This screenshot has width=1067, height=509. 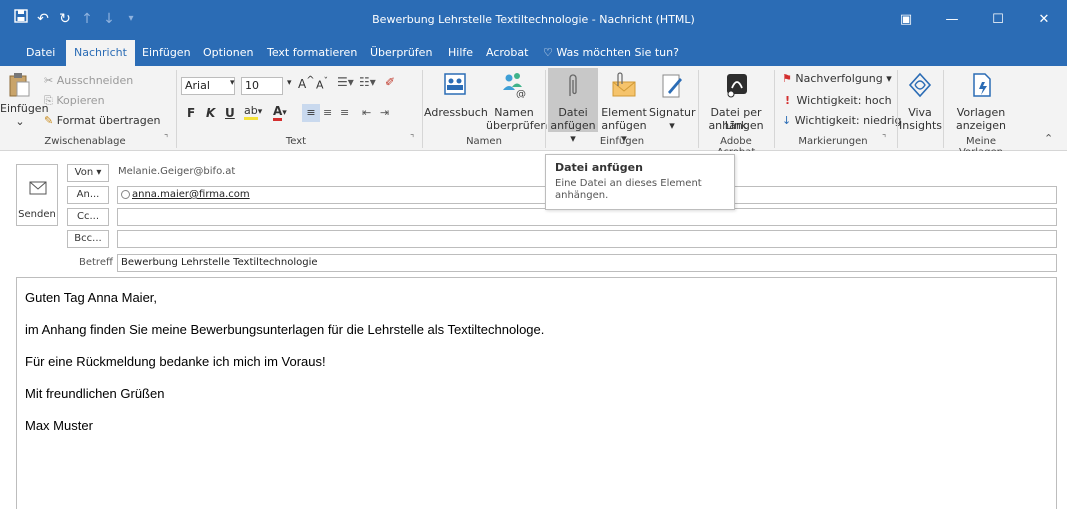 I want to click on address-book-icon, so click(x=455, y=84).